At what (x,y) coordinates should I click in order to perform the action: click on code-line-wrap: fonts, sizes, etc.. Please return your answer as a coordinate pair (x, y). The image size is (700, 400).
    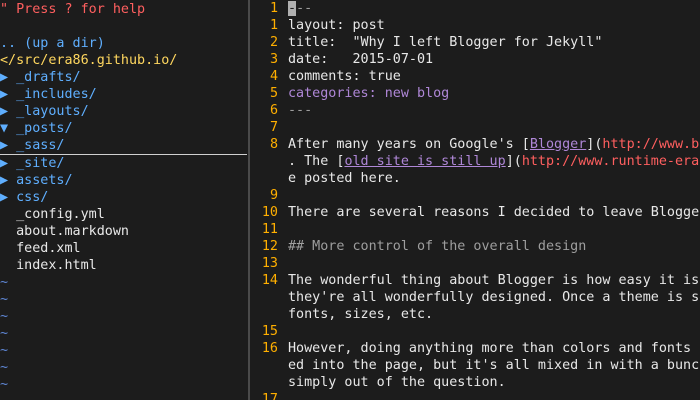
    Looking at the image, I should click on (476, 314).